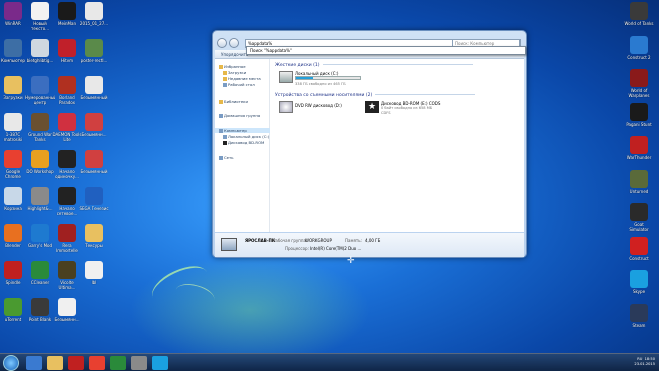 The width and height of the screenshot is (659, 371). What do you see at coordinates (94, 236) in the screenshot?
I see `desktop-icon-left-27: Тексуры` at bounding box center [94, 236].